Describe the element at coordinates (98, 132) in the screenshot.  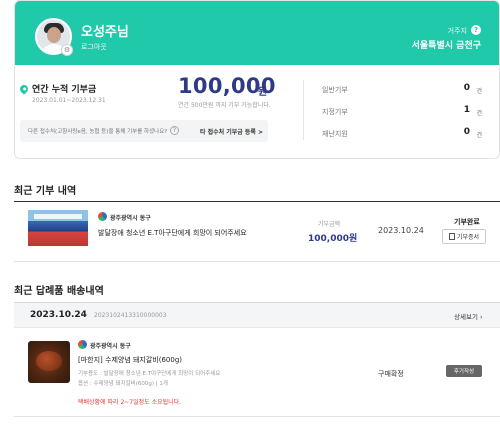
I see `other-channel-text: 다른 접수처(고향사랑e음, 농협 등)을 통해 기부를 하셨나요?` at that location.